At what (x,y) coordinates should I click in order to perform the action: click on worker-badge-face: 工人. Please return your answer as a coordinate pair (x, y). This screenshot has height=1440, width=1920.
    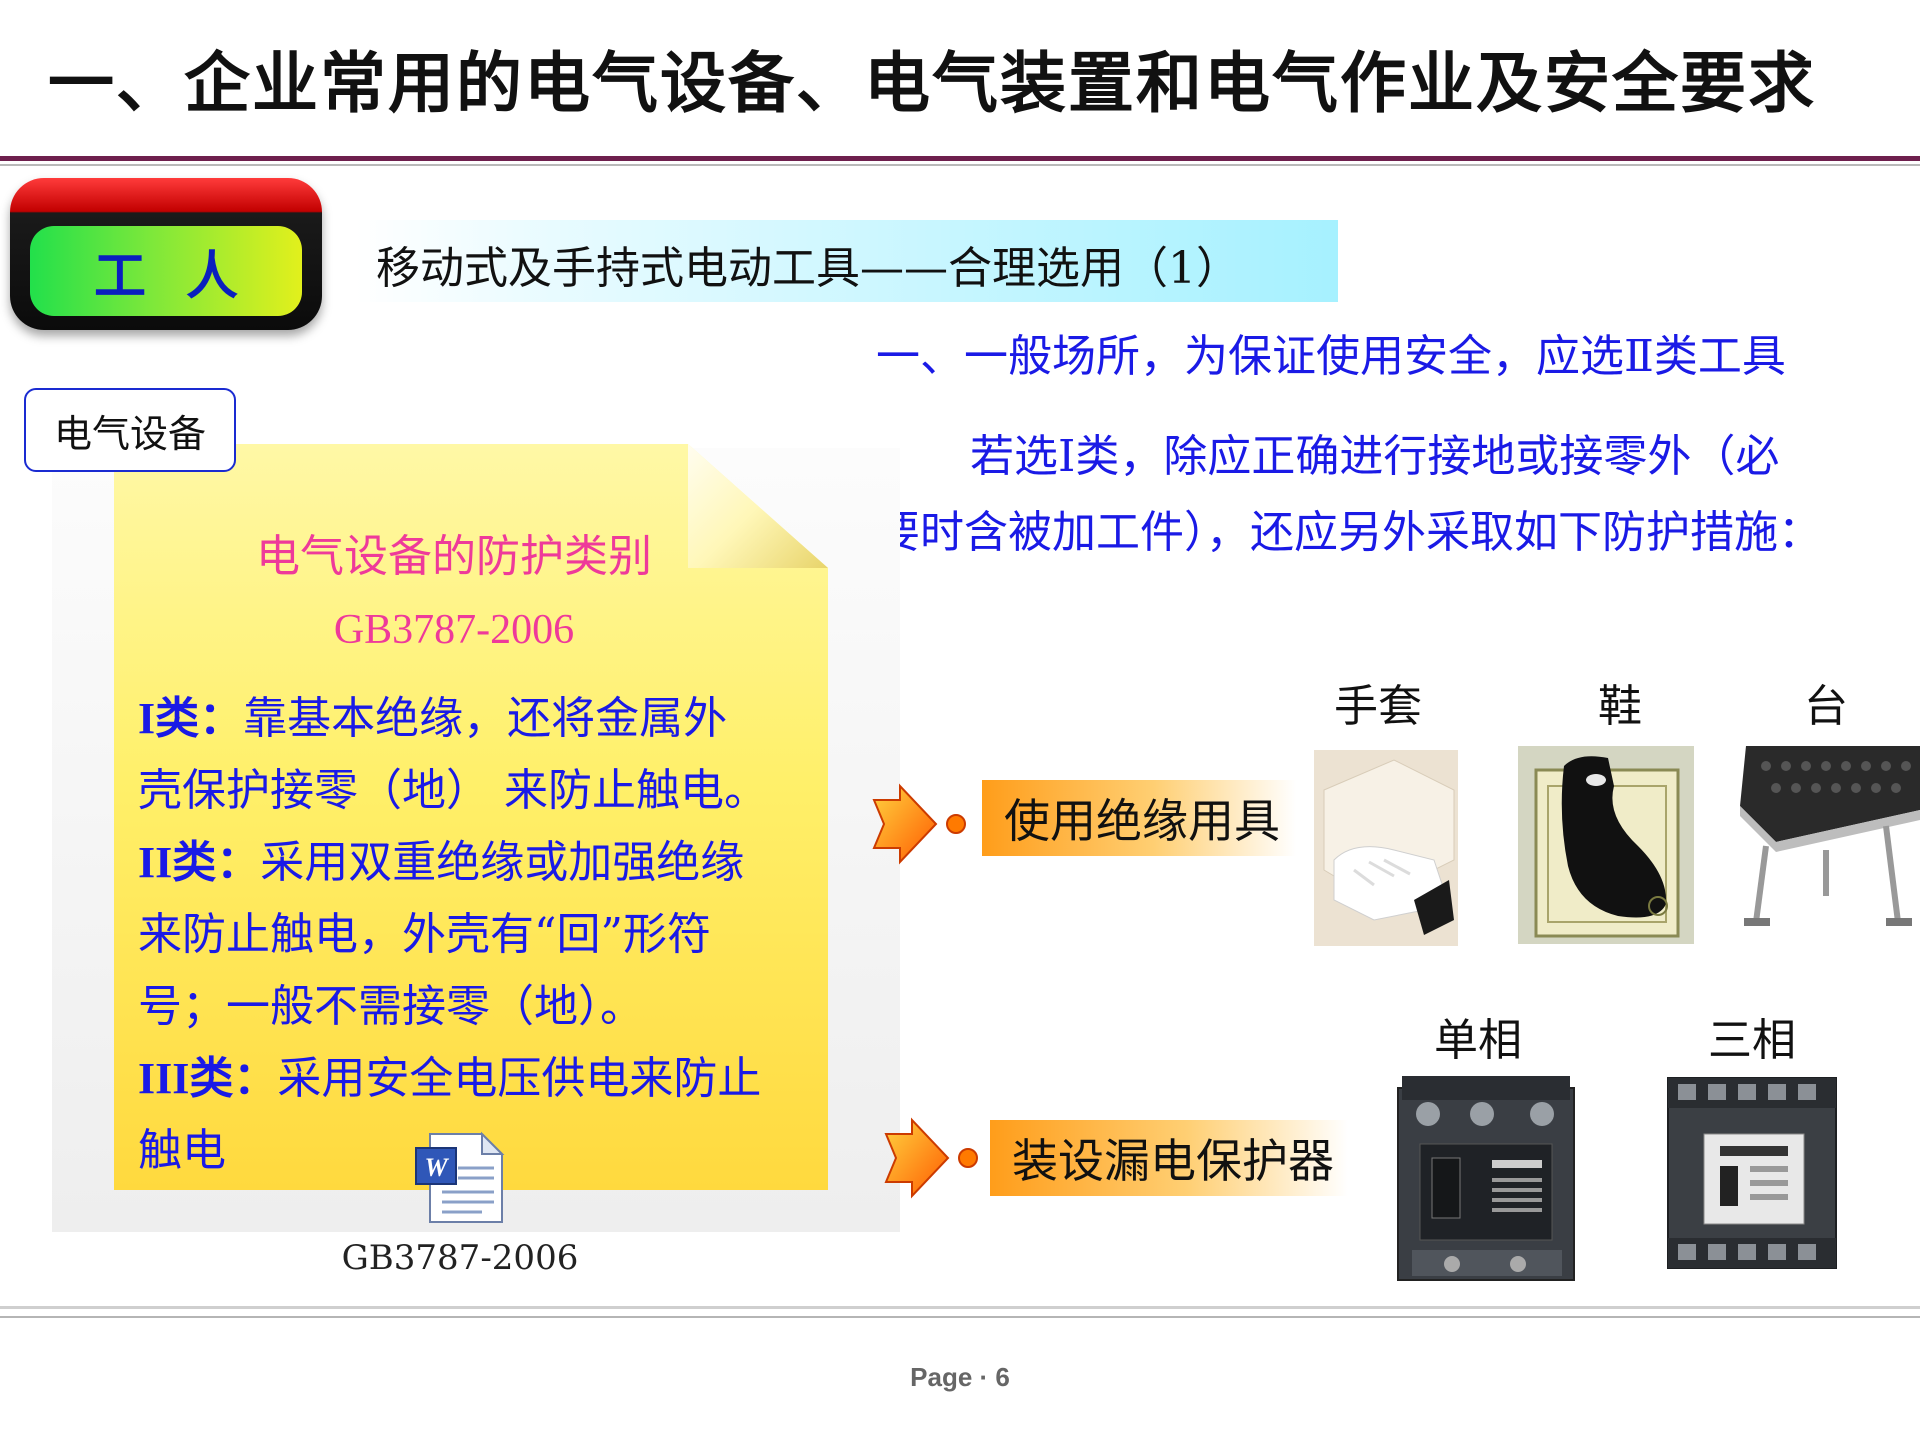
    Looking at the image, I should click on (166, 271).